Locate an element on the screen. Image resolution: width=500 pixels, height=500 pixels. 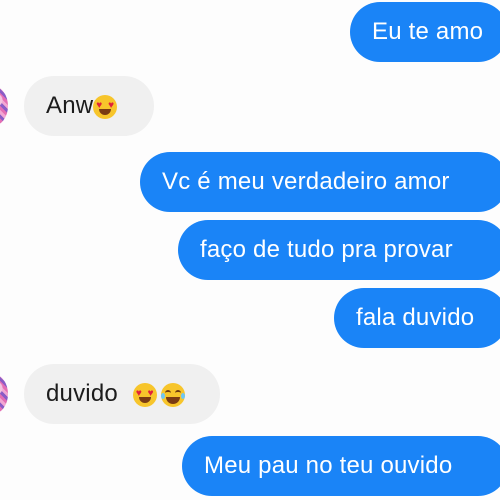
outgoing-message: Vc é meu verdadeiro amor is located at coordinates (320, 182).